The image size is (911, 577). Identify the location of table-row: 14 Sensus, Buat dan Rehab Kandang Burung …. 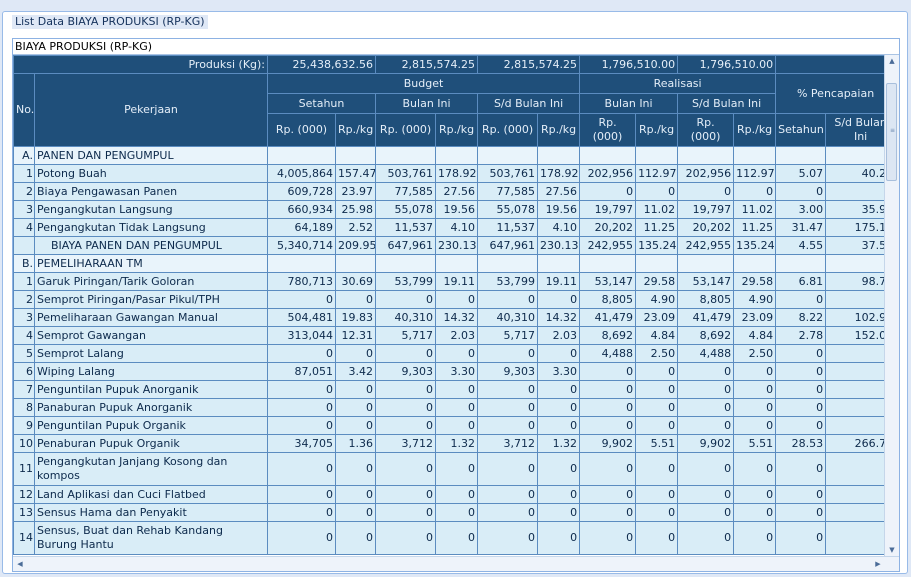
(455, 538).